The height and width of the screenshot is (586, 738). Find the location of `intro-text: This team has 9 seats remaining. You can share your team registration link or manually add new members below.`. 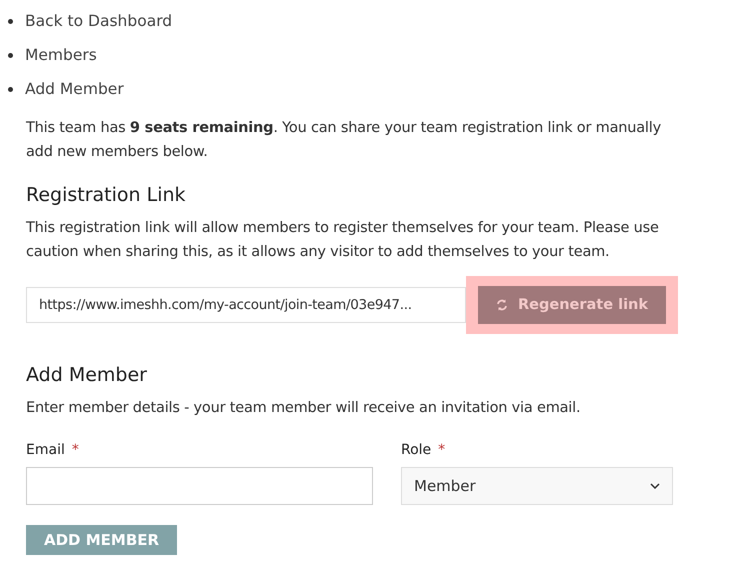

intro-text: This team has 9 seats remaining. You can share your team registration link or manually add new members below. is located at coordinates (344, 140).